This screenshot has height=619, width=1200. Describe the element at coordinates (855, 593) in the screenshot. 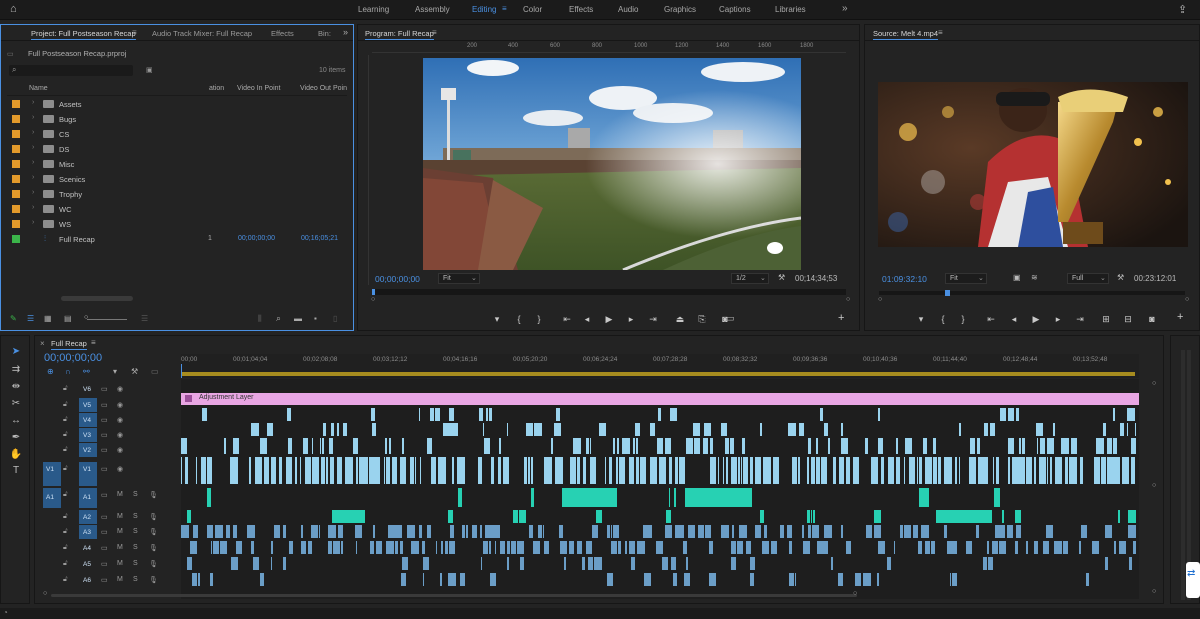

I see `zoom-in-icon: ○` at that location.